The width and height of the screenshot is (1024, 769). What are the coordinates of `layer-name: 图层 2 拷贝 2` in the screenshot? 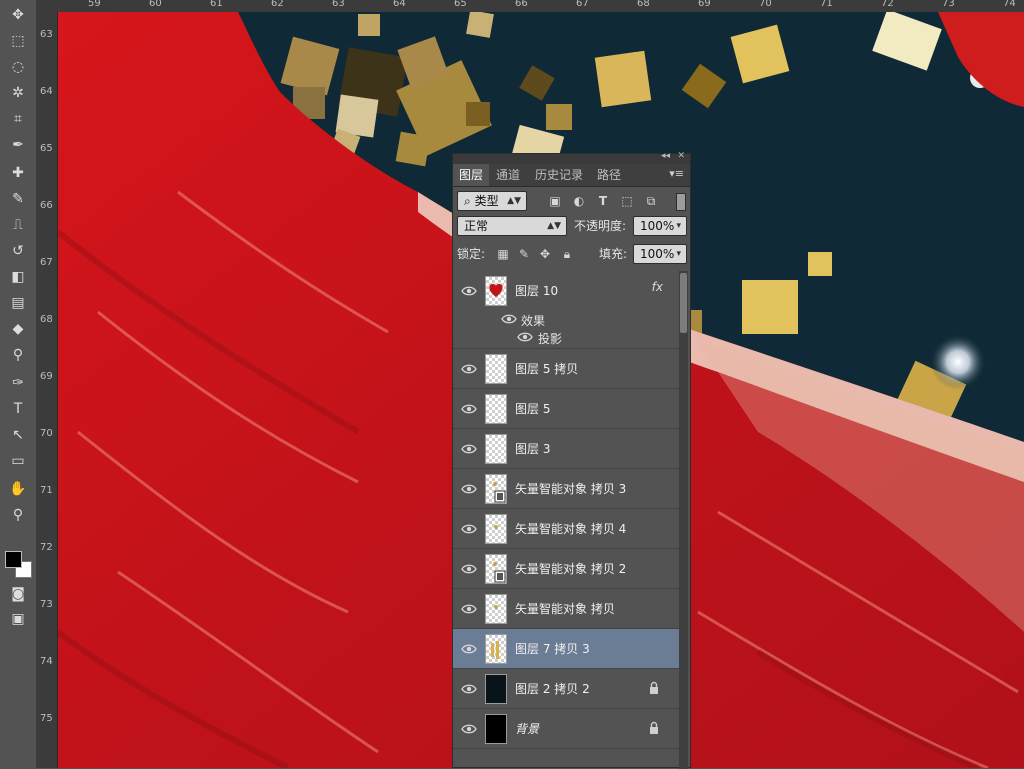 It's located at (552, 688).